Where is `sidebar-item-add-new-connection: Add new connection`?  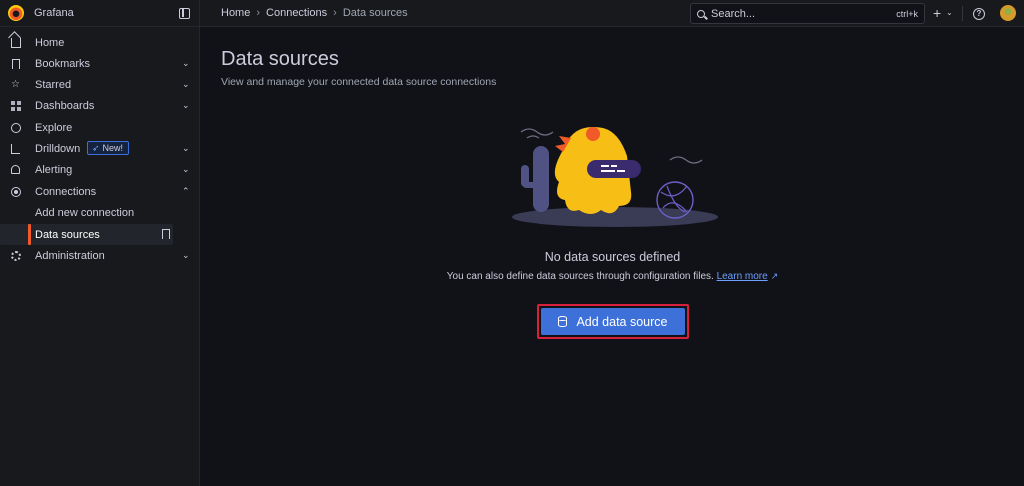 sidebar-item-add-new-connection: Add new connection is located at coordinates (99, 212).